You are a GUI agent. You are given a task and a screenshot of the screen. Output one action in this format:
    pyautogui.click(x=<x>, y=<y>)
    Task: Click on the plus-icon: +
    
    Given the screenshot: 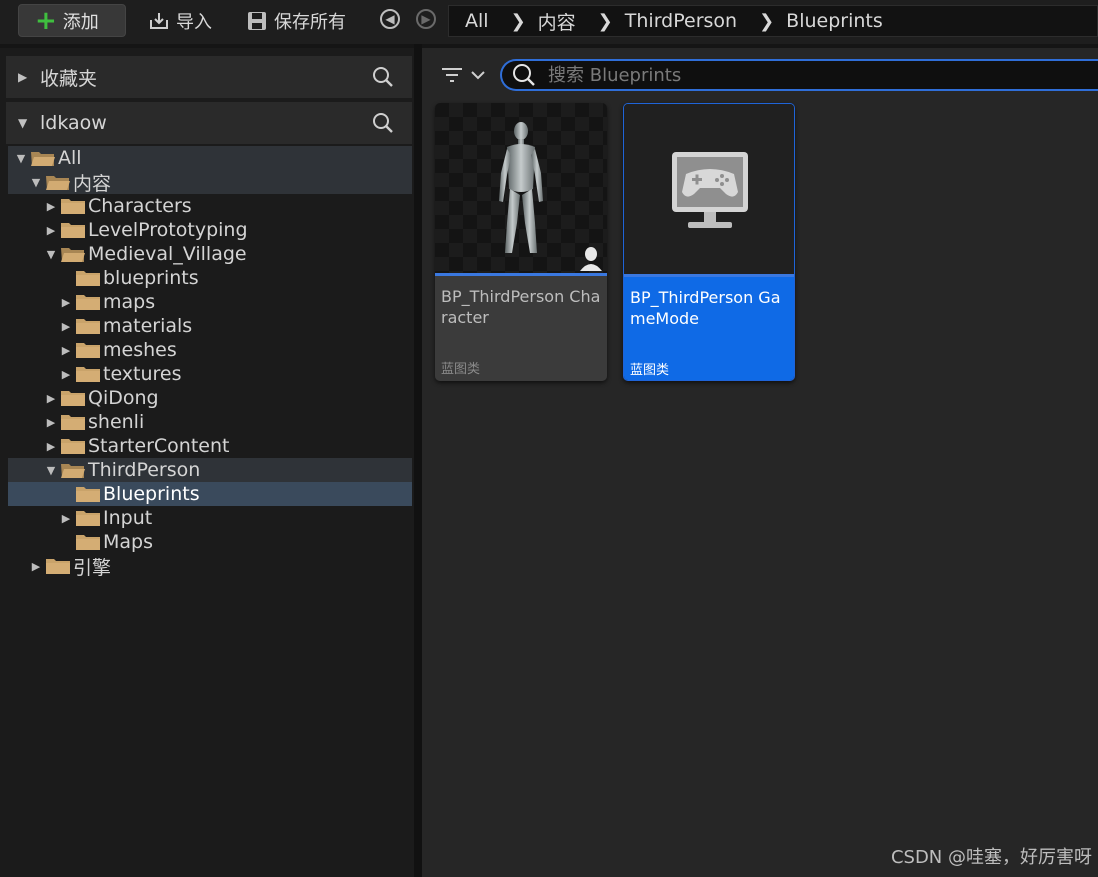 What is the action you would take?
    pyautogui.click(x=46, y=20)
    